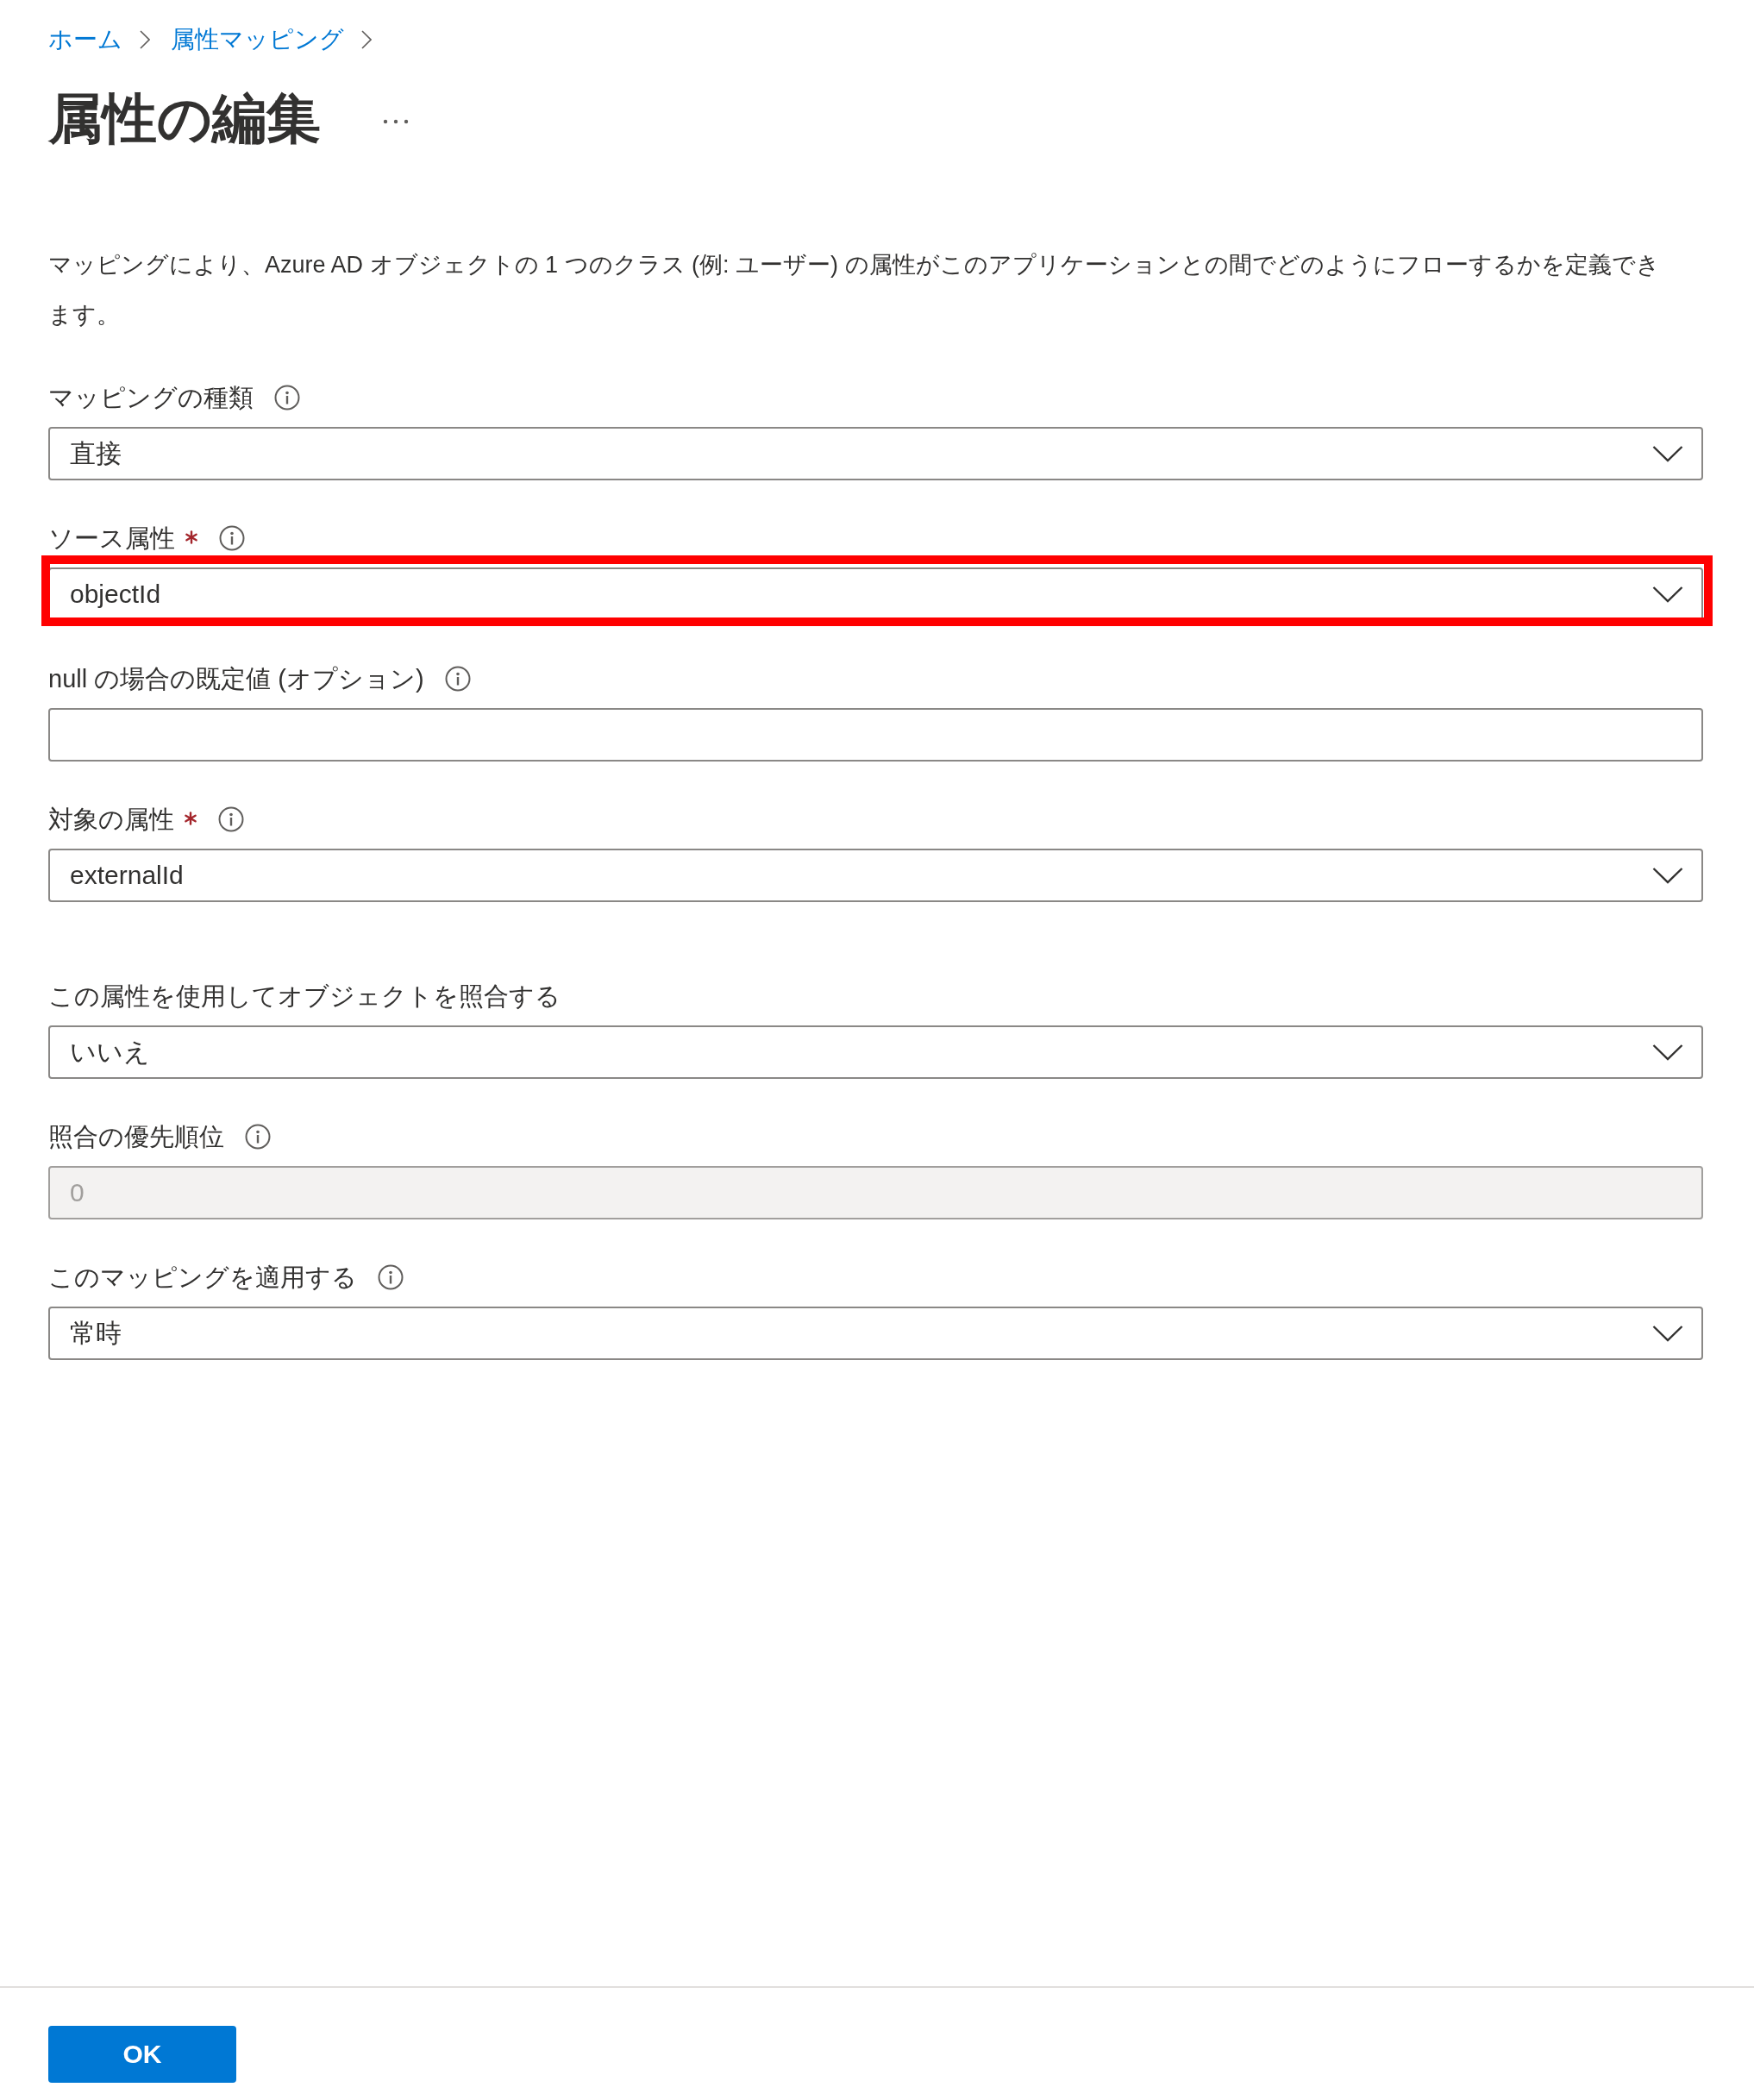 This screenshot has height=2100, width=1754. Describe the element at coordinates (257, 39) in the screenshot. I see `breadcrumb-link: 属性マッピング` at that location.